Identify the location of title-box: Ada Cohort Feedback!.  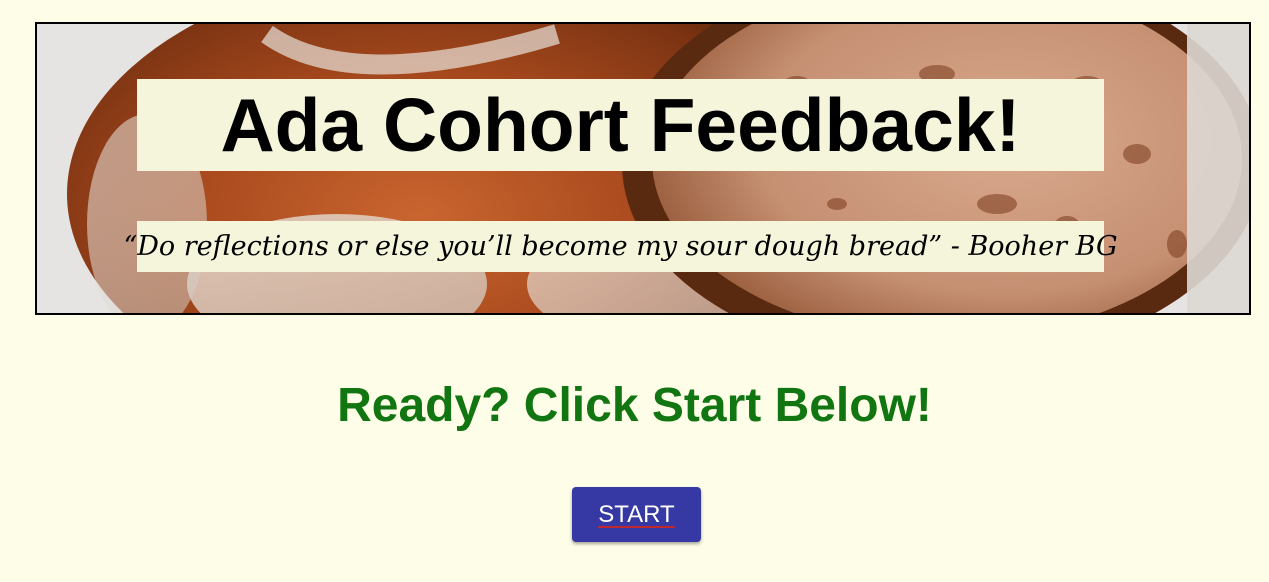
(620, 125).